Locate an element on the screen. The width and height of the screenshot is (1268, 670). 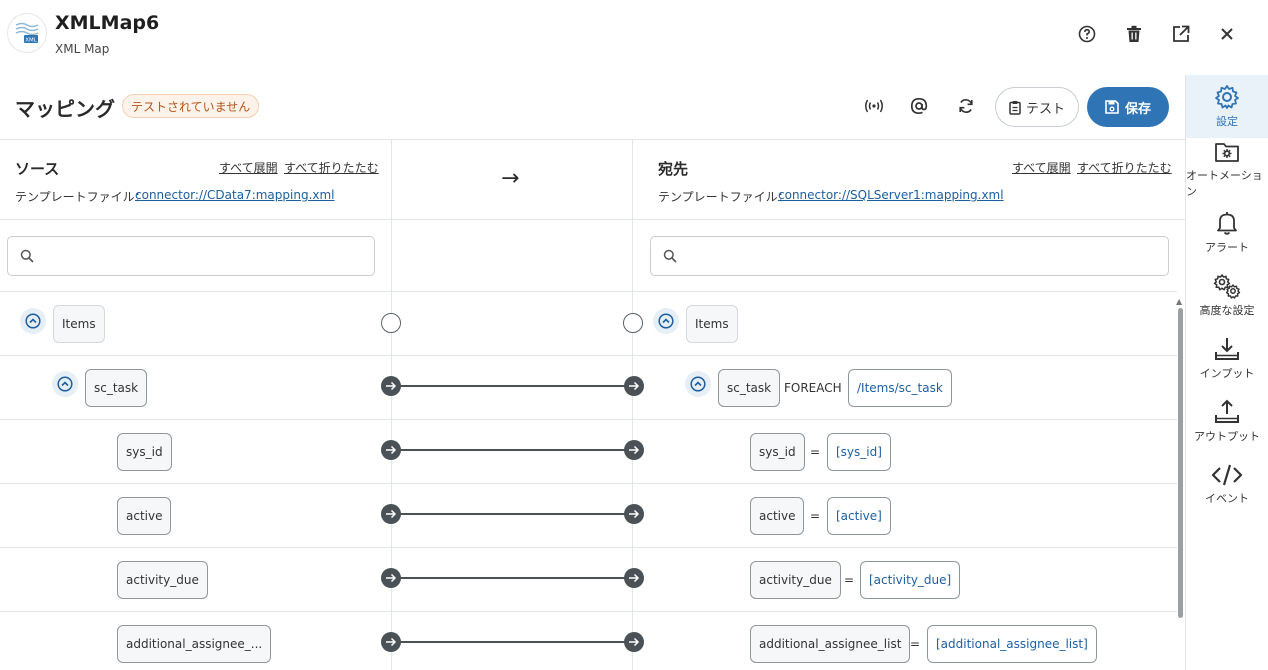
destination-node-items: Items is located at coordinates (712, 324).